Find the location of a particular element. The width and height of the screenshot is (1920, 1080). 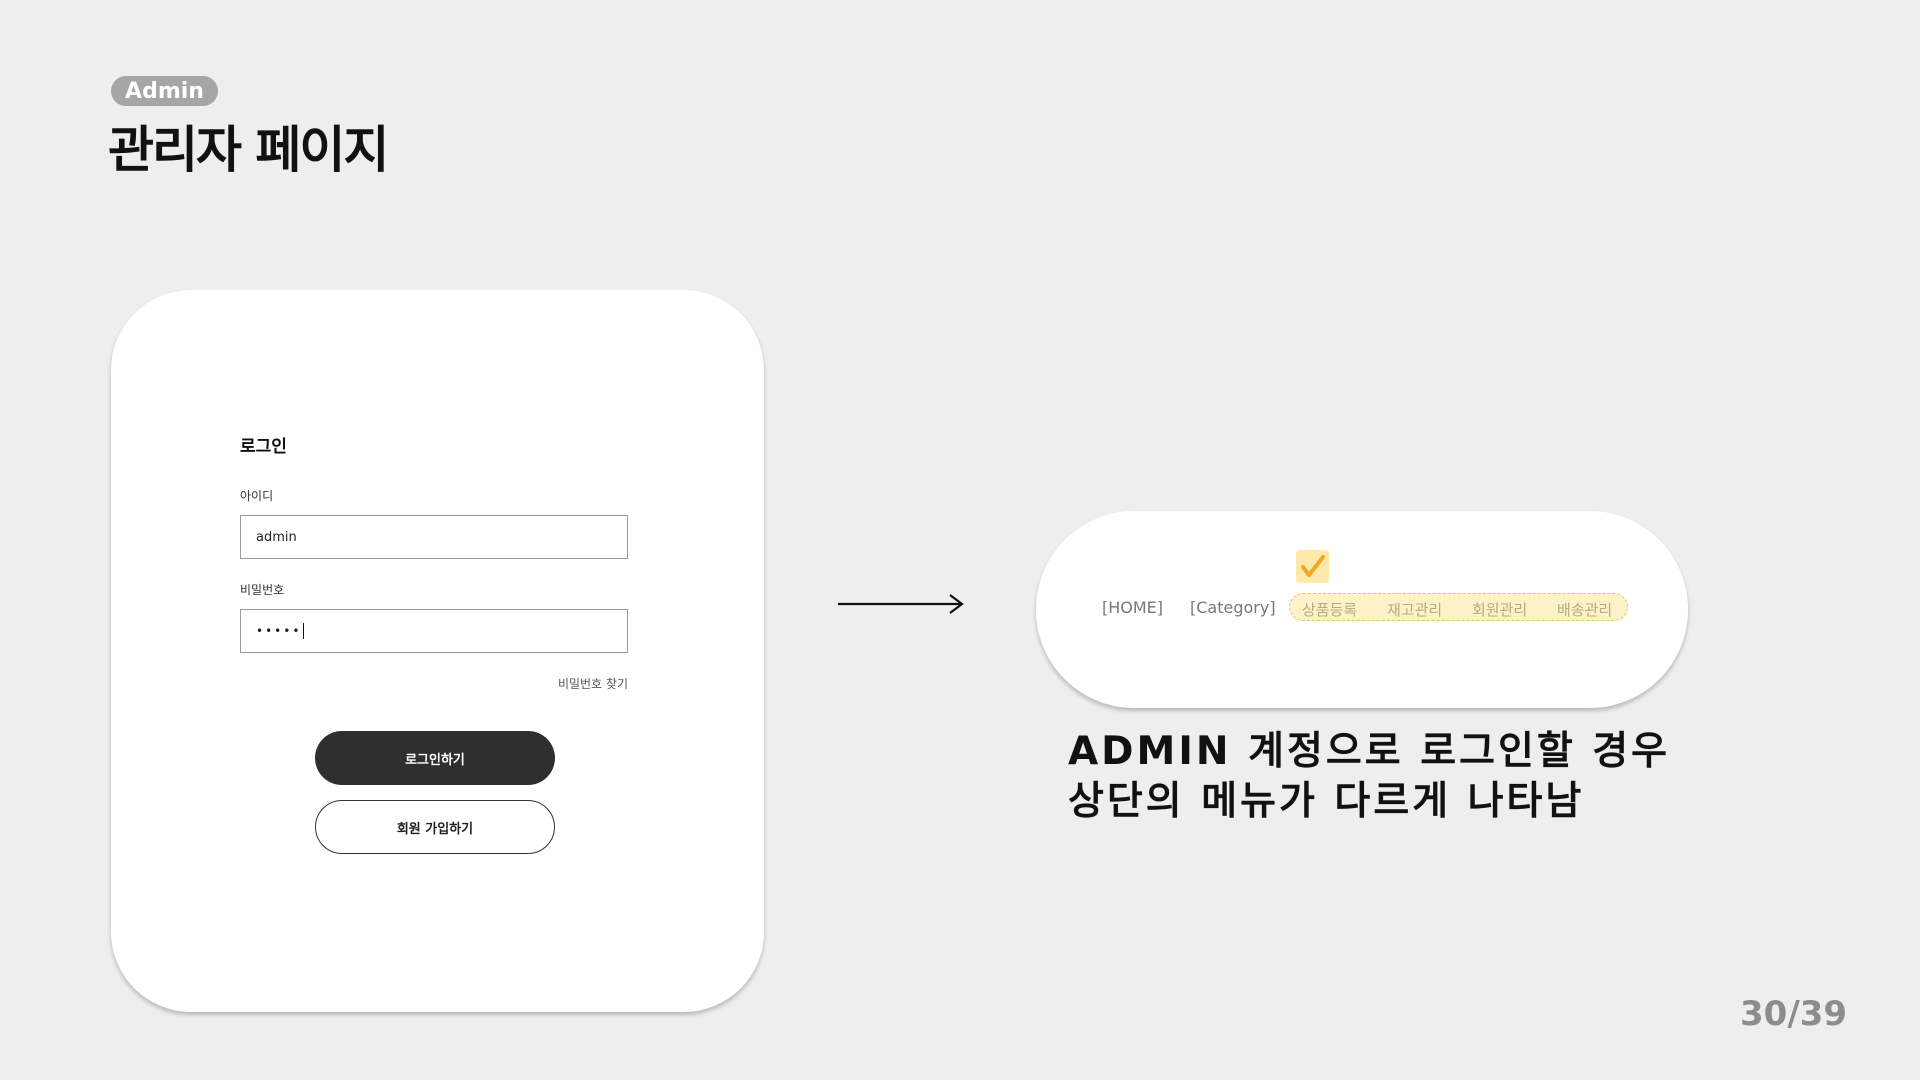

admin-menu-group: 상품등록 재고관리 회원관리 배송관리 is located at coordinates (1458, 607).